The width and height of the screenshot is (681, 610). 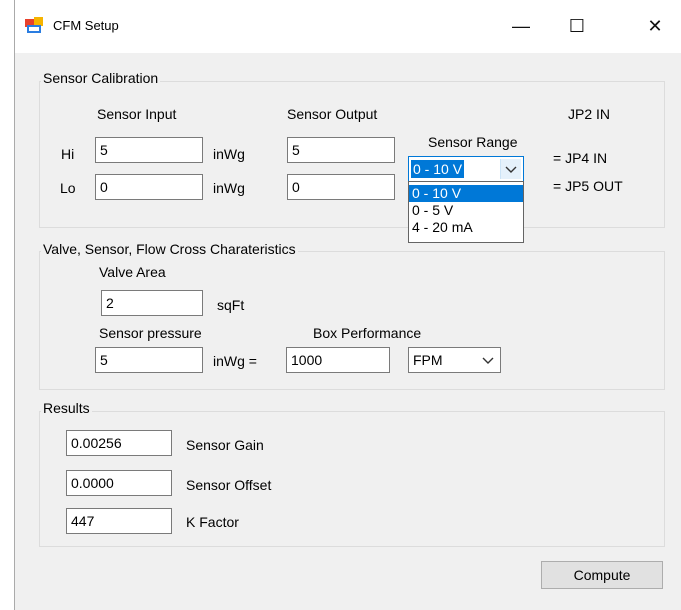 I want to click on app-icon, so click(x=34, y=25).